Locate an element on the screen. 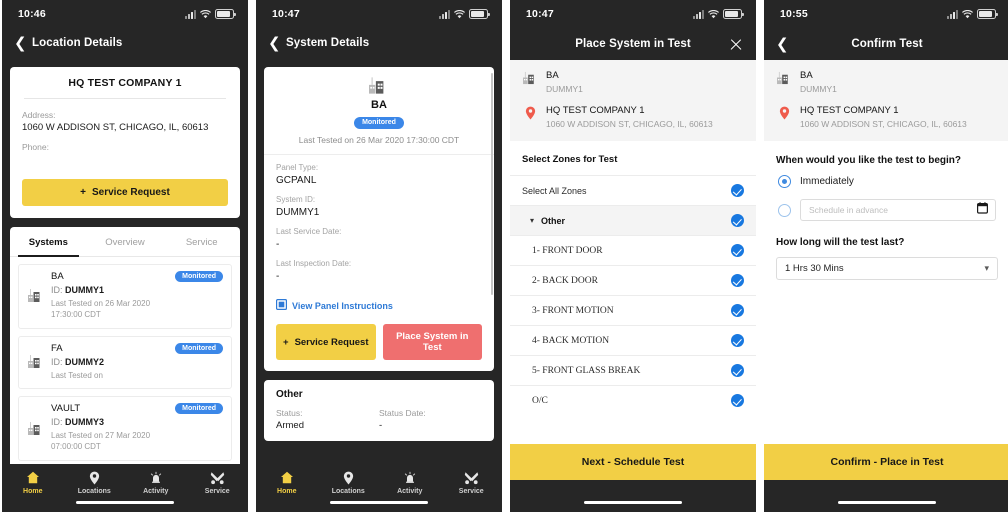  nav-bar: ❮ Location Details is located at coordinates (125, 43).